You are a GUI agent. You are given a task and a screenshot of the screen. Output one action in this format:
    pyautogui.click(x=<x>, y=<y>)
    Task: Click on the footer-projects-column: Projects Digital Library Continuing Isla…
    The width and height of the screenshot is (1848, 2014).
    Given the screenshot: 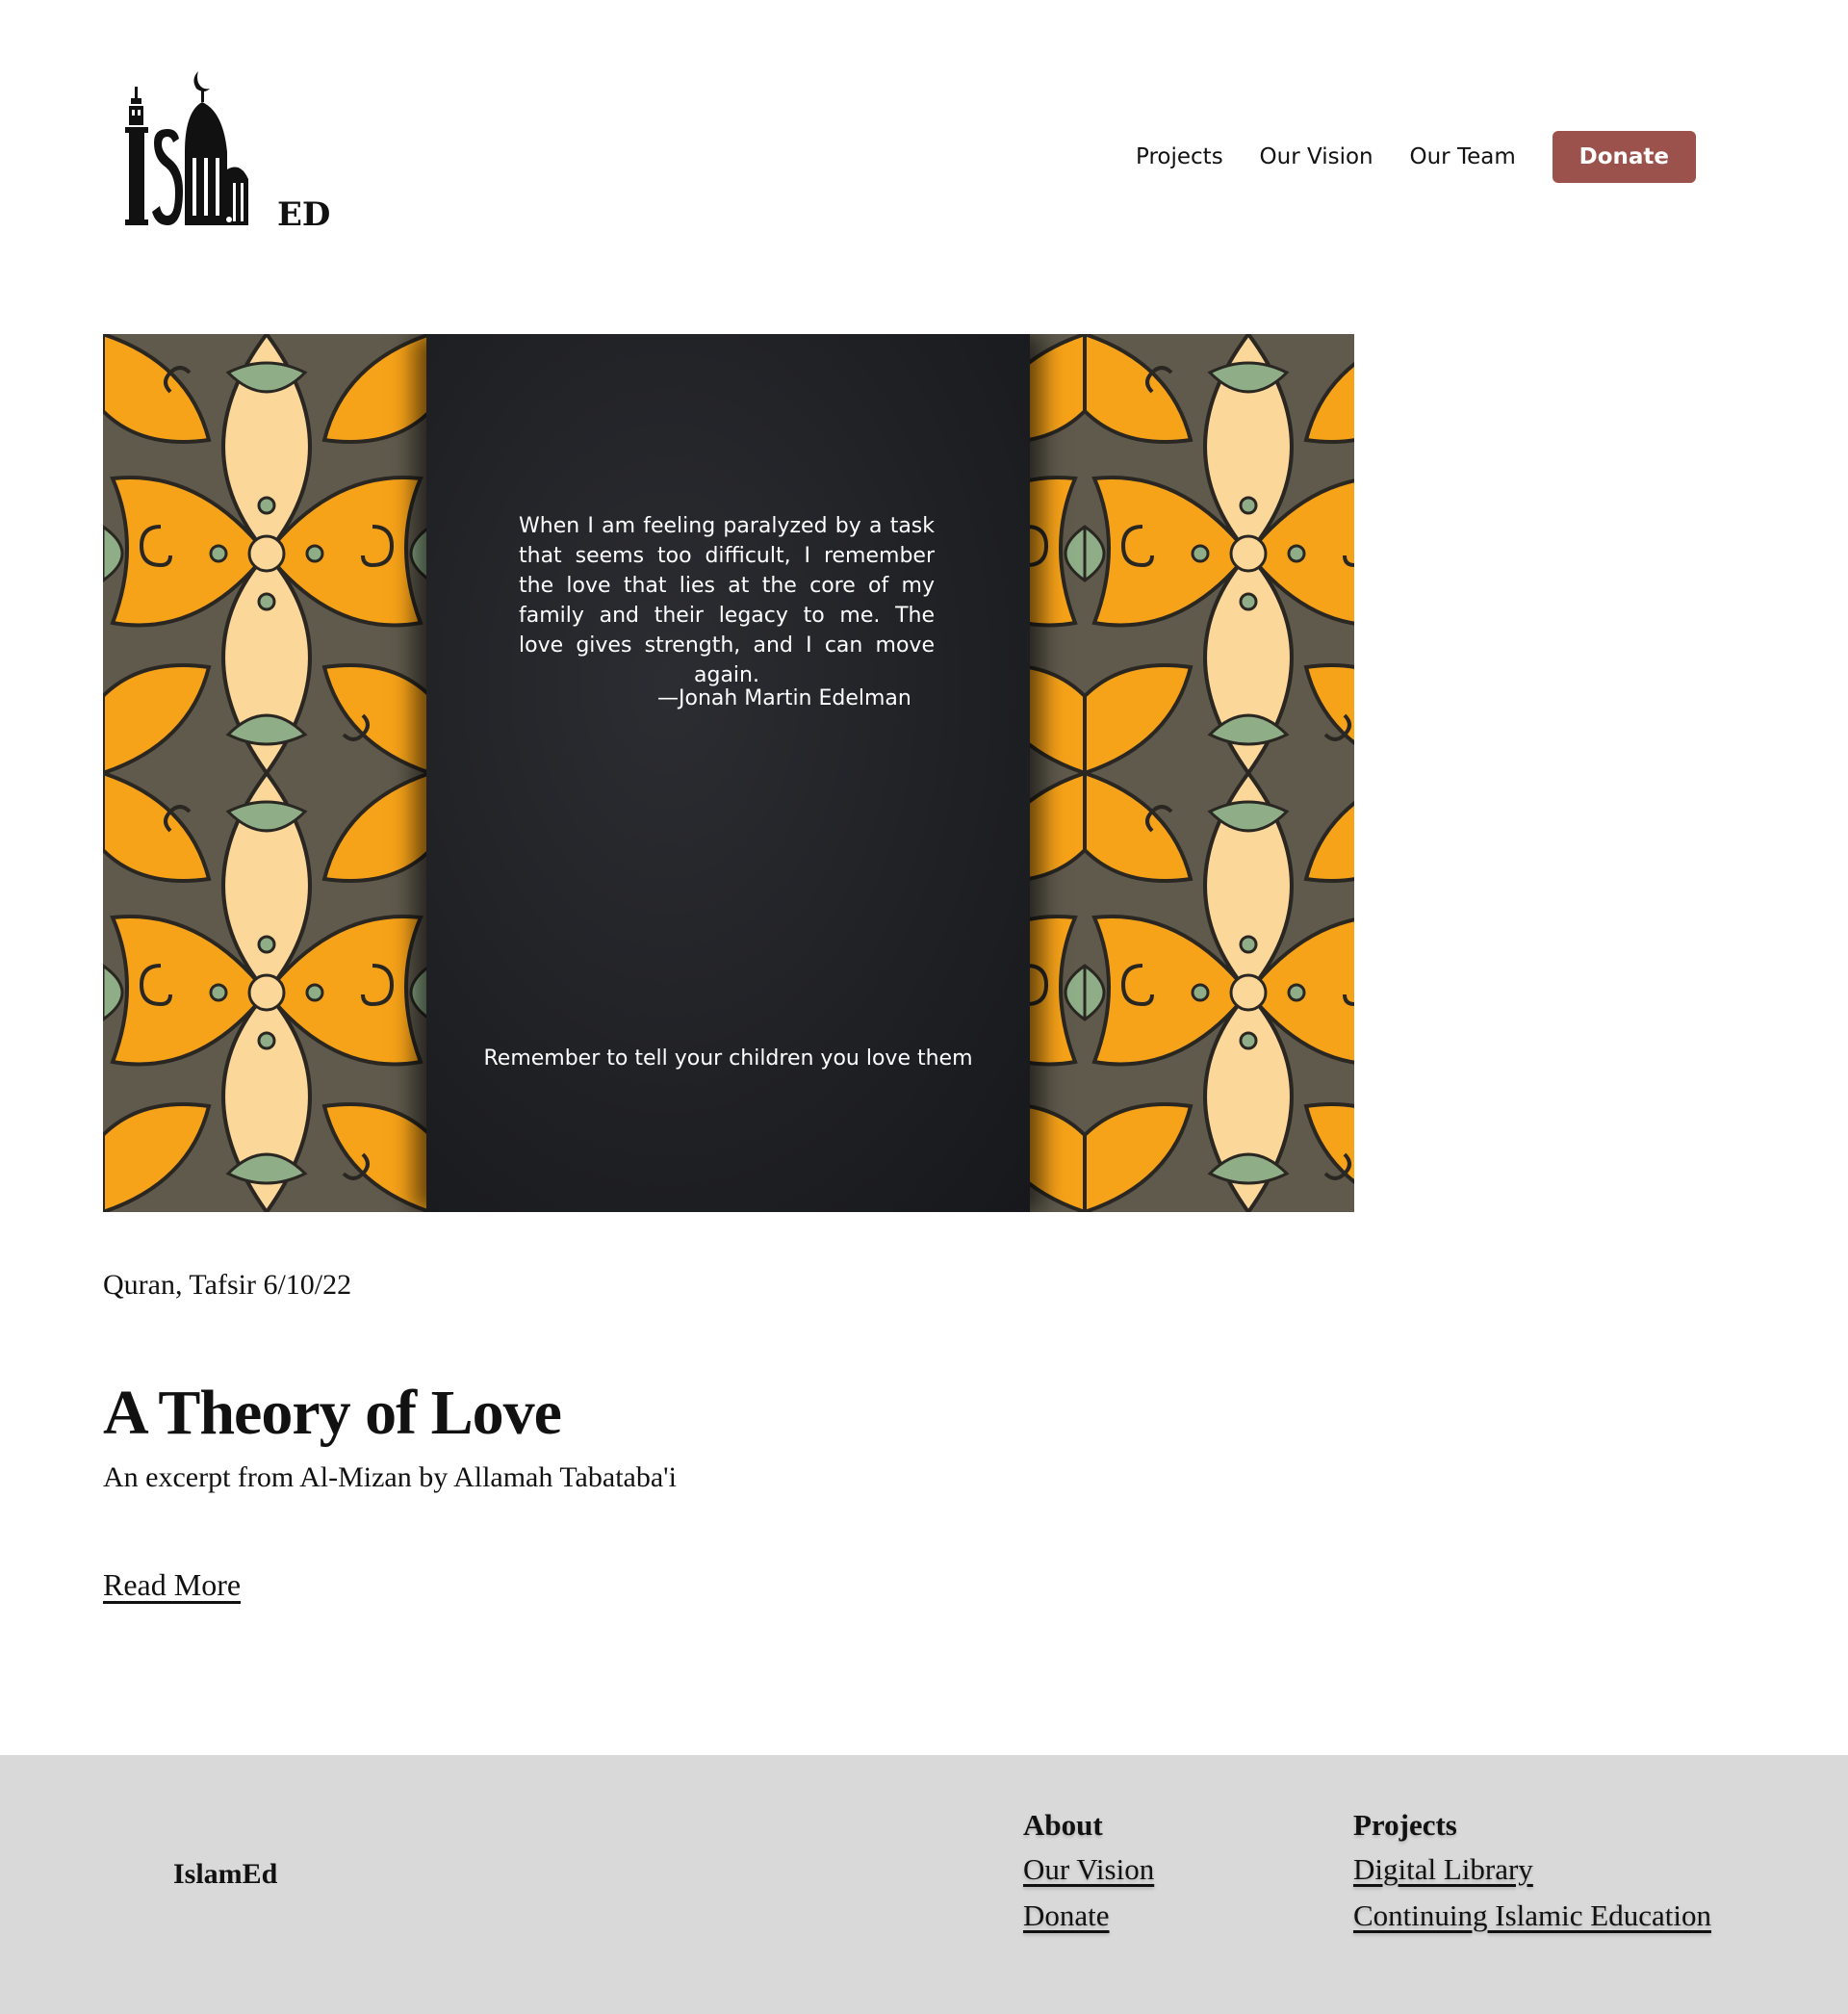 What is the action you would take?
    pyautogui.click(x=1532, y=1876)
    